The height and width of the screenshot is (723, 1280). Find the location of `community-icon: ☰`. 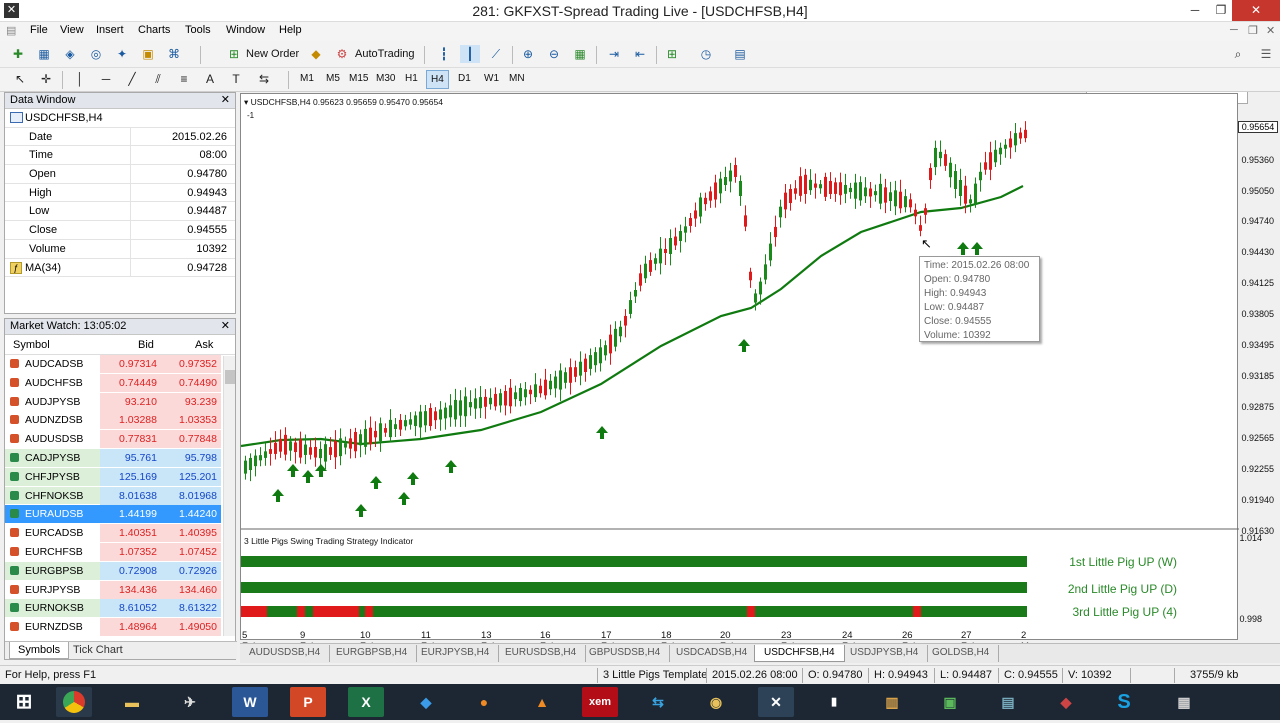

community-icon: ☰ is located at coordinates (1266, 54).